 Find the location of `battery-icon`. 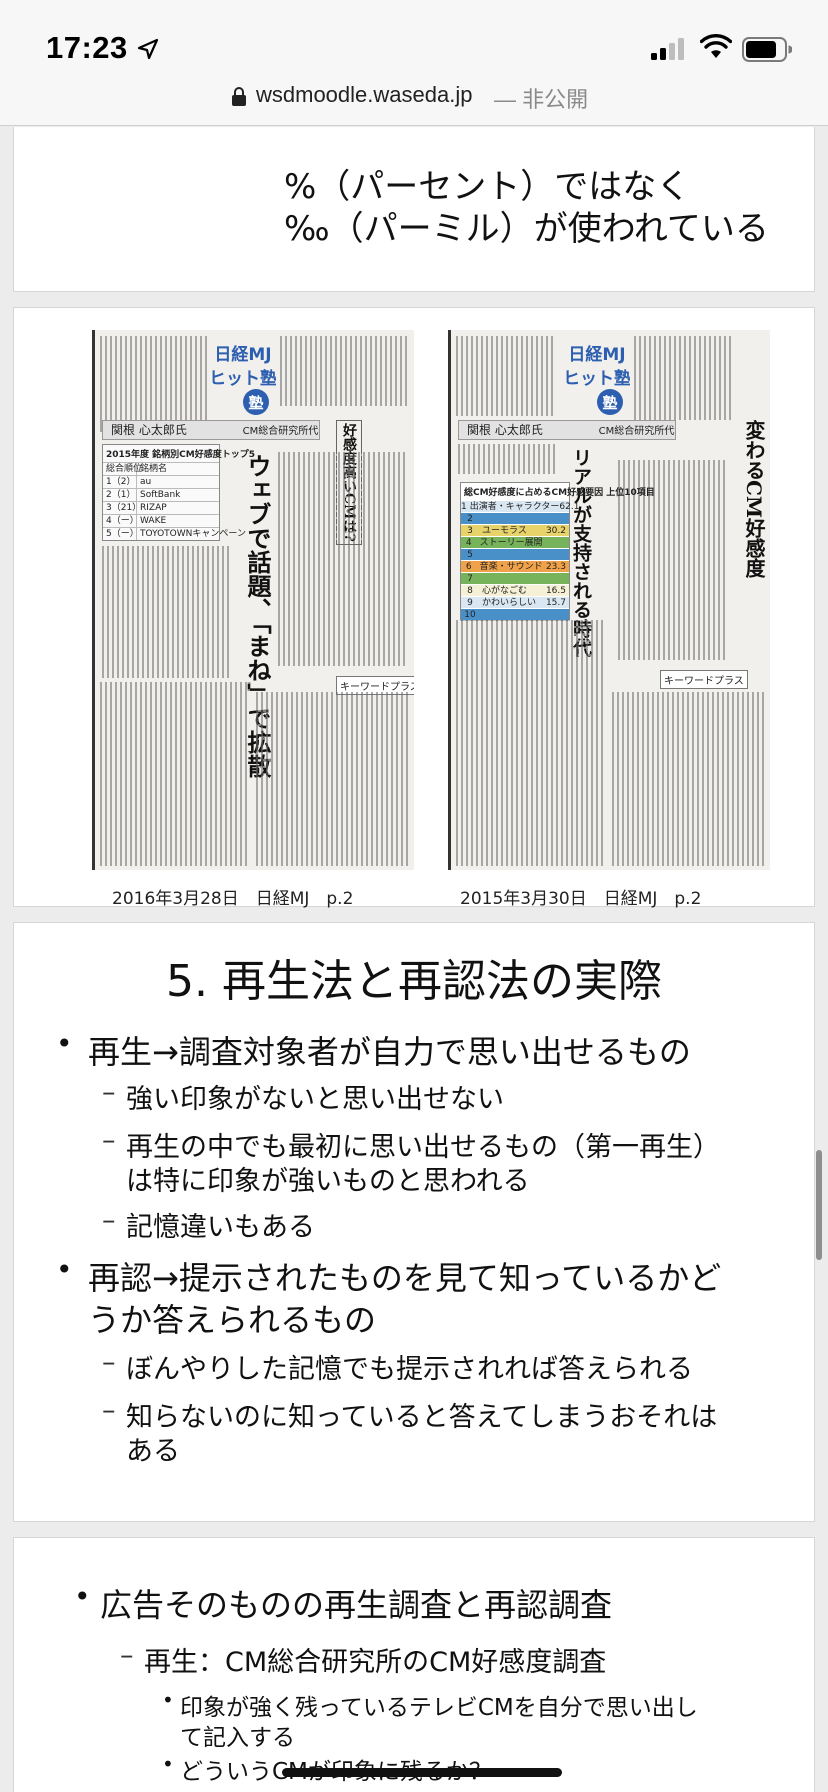

battery-icon is located at coordinates (767, 49).